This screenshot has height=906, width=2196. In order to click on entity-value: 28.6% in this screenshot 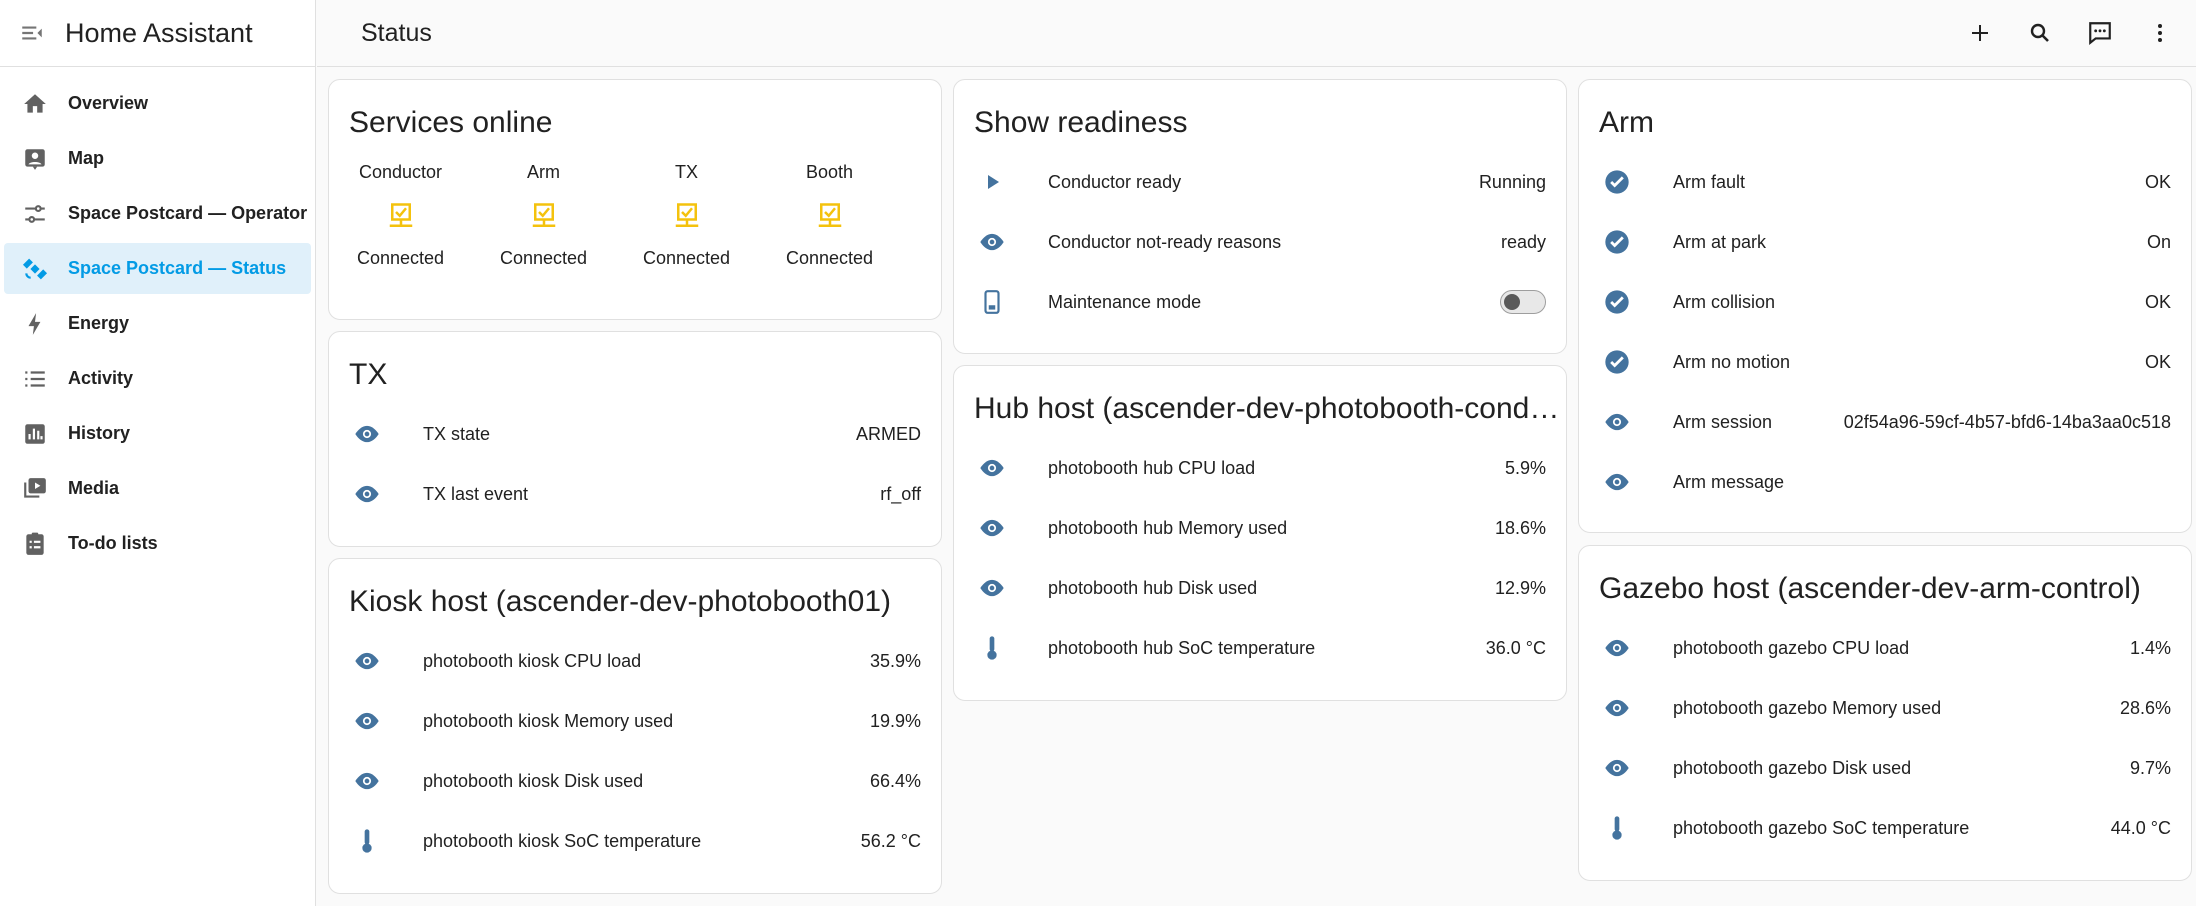, I will do `click(2145, 707)`.